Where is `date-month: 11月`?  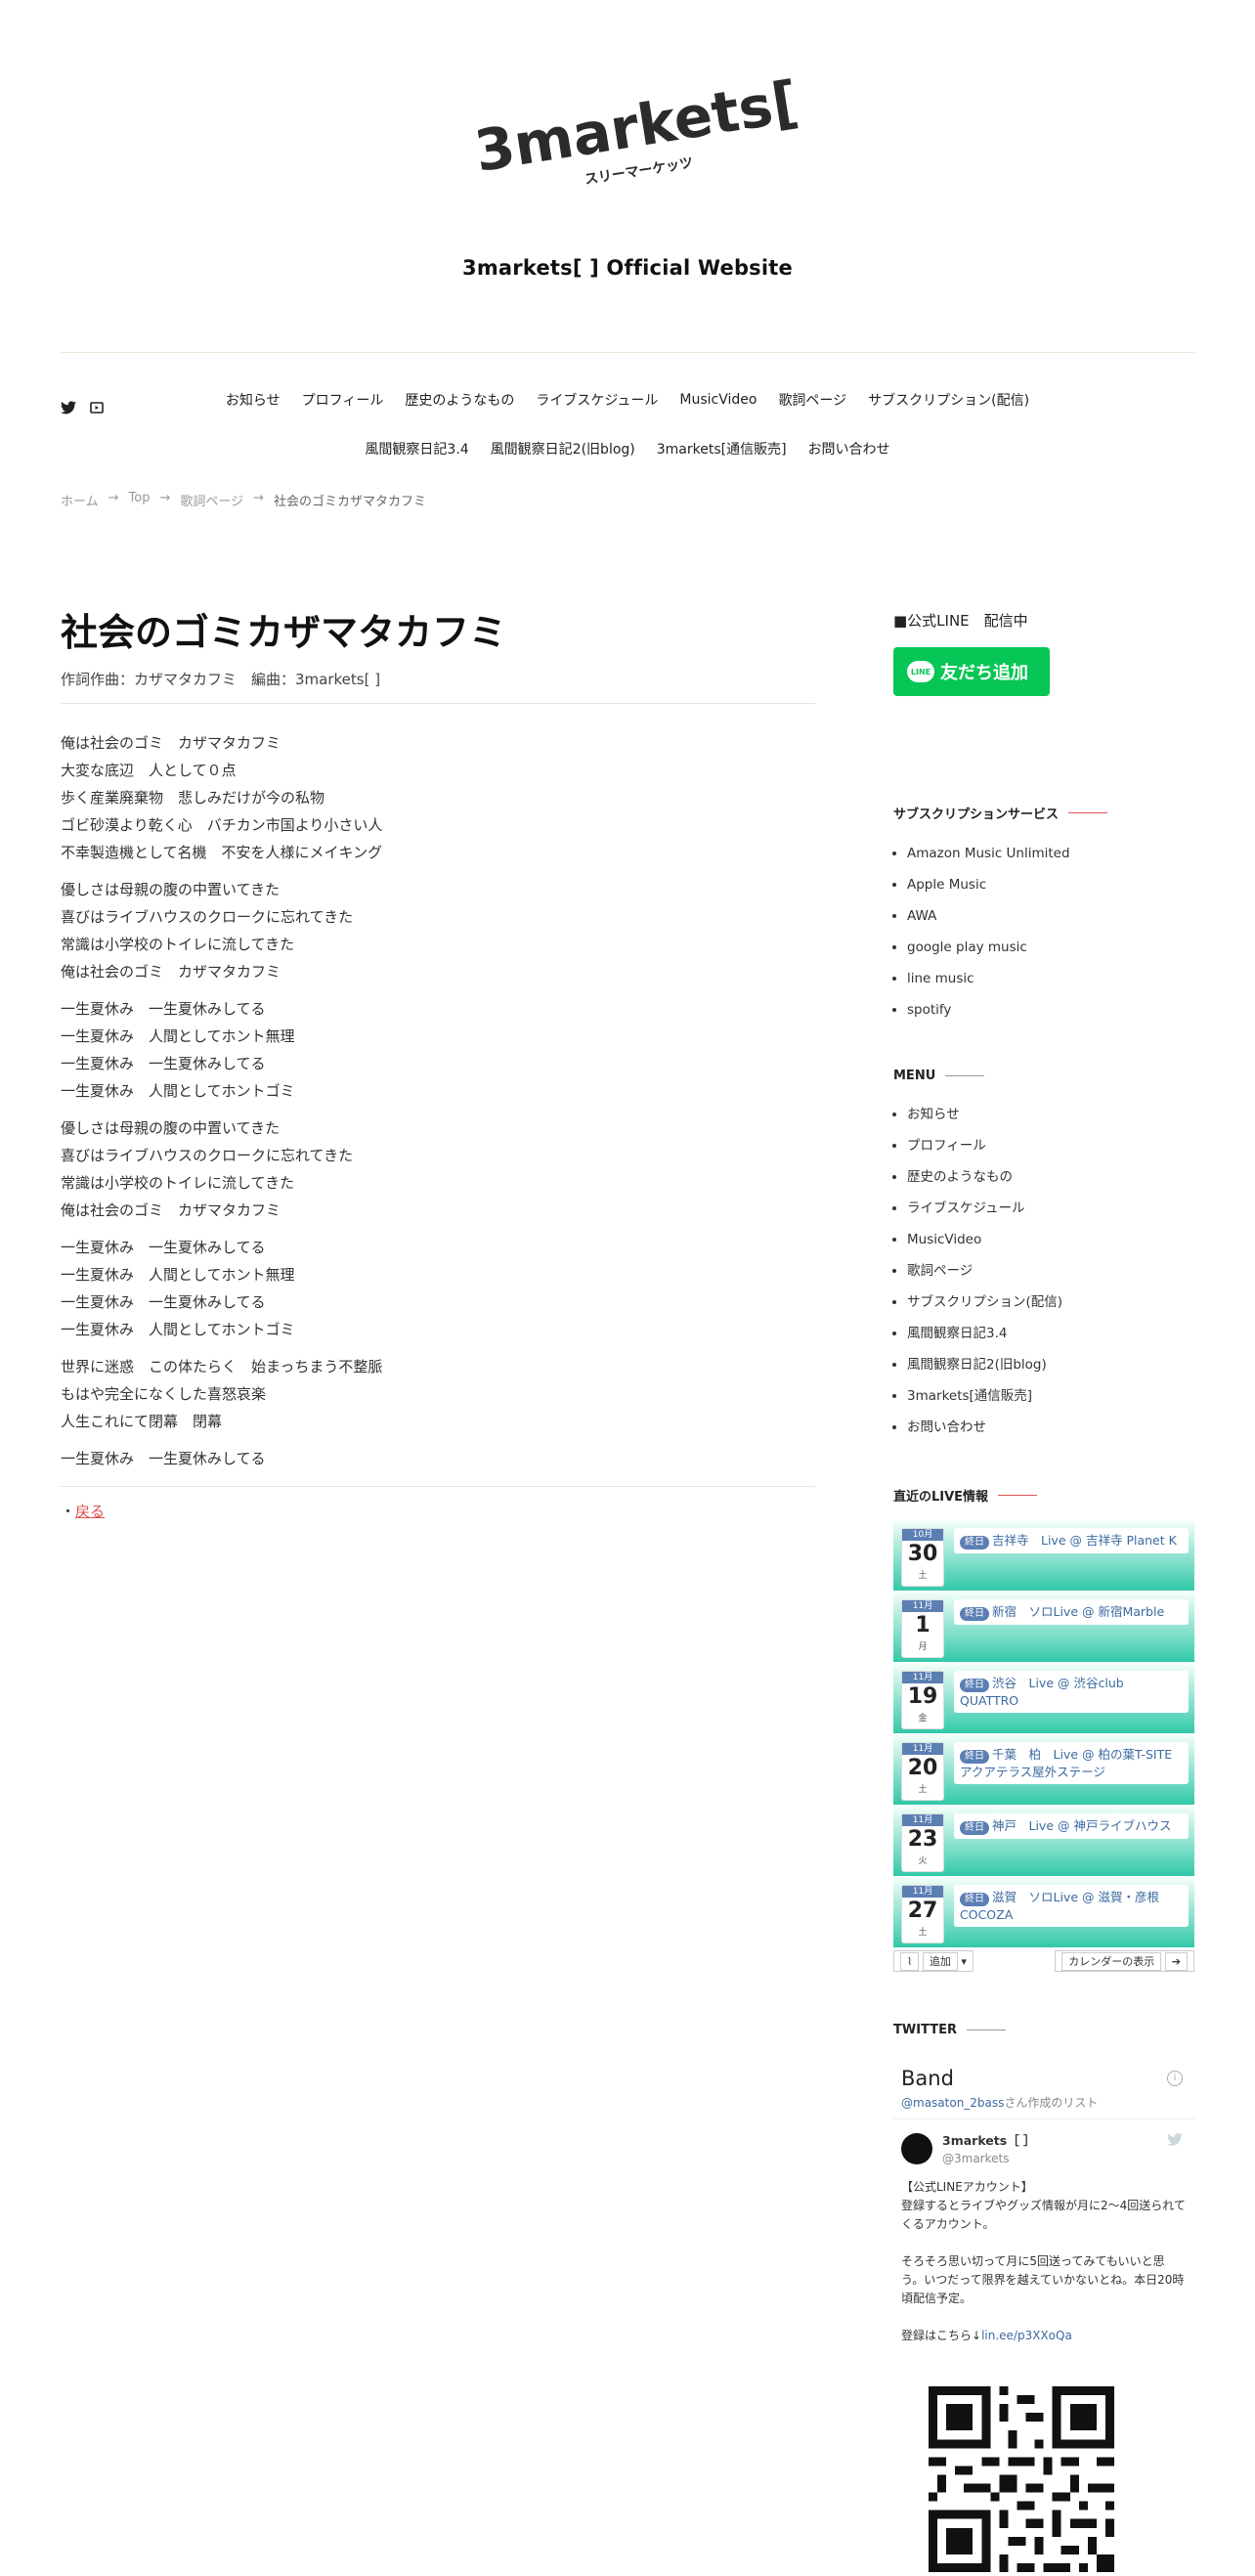 date-month: 11月 is located at coordinates (923, 1820).